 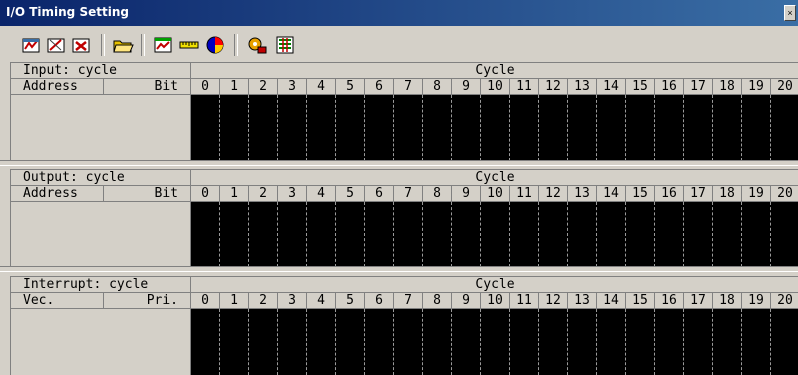 I want to click on interrupt-cycle-header: Cycle, so click(x=494, y=285).